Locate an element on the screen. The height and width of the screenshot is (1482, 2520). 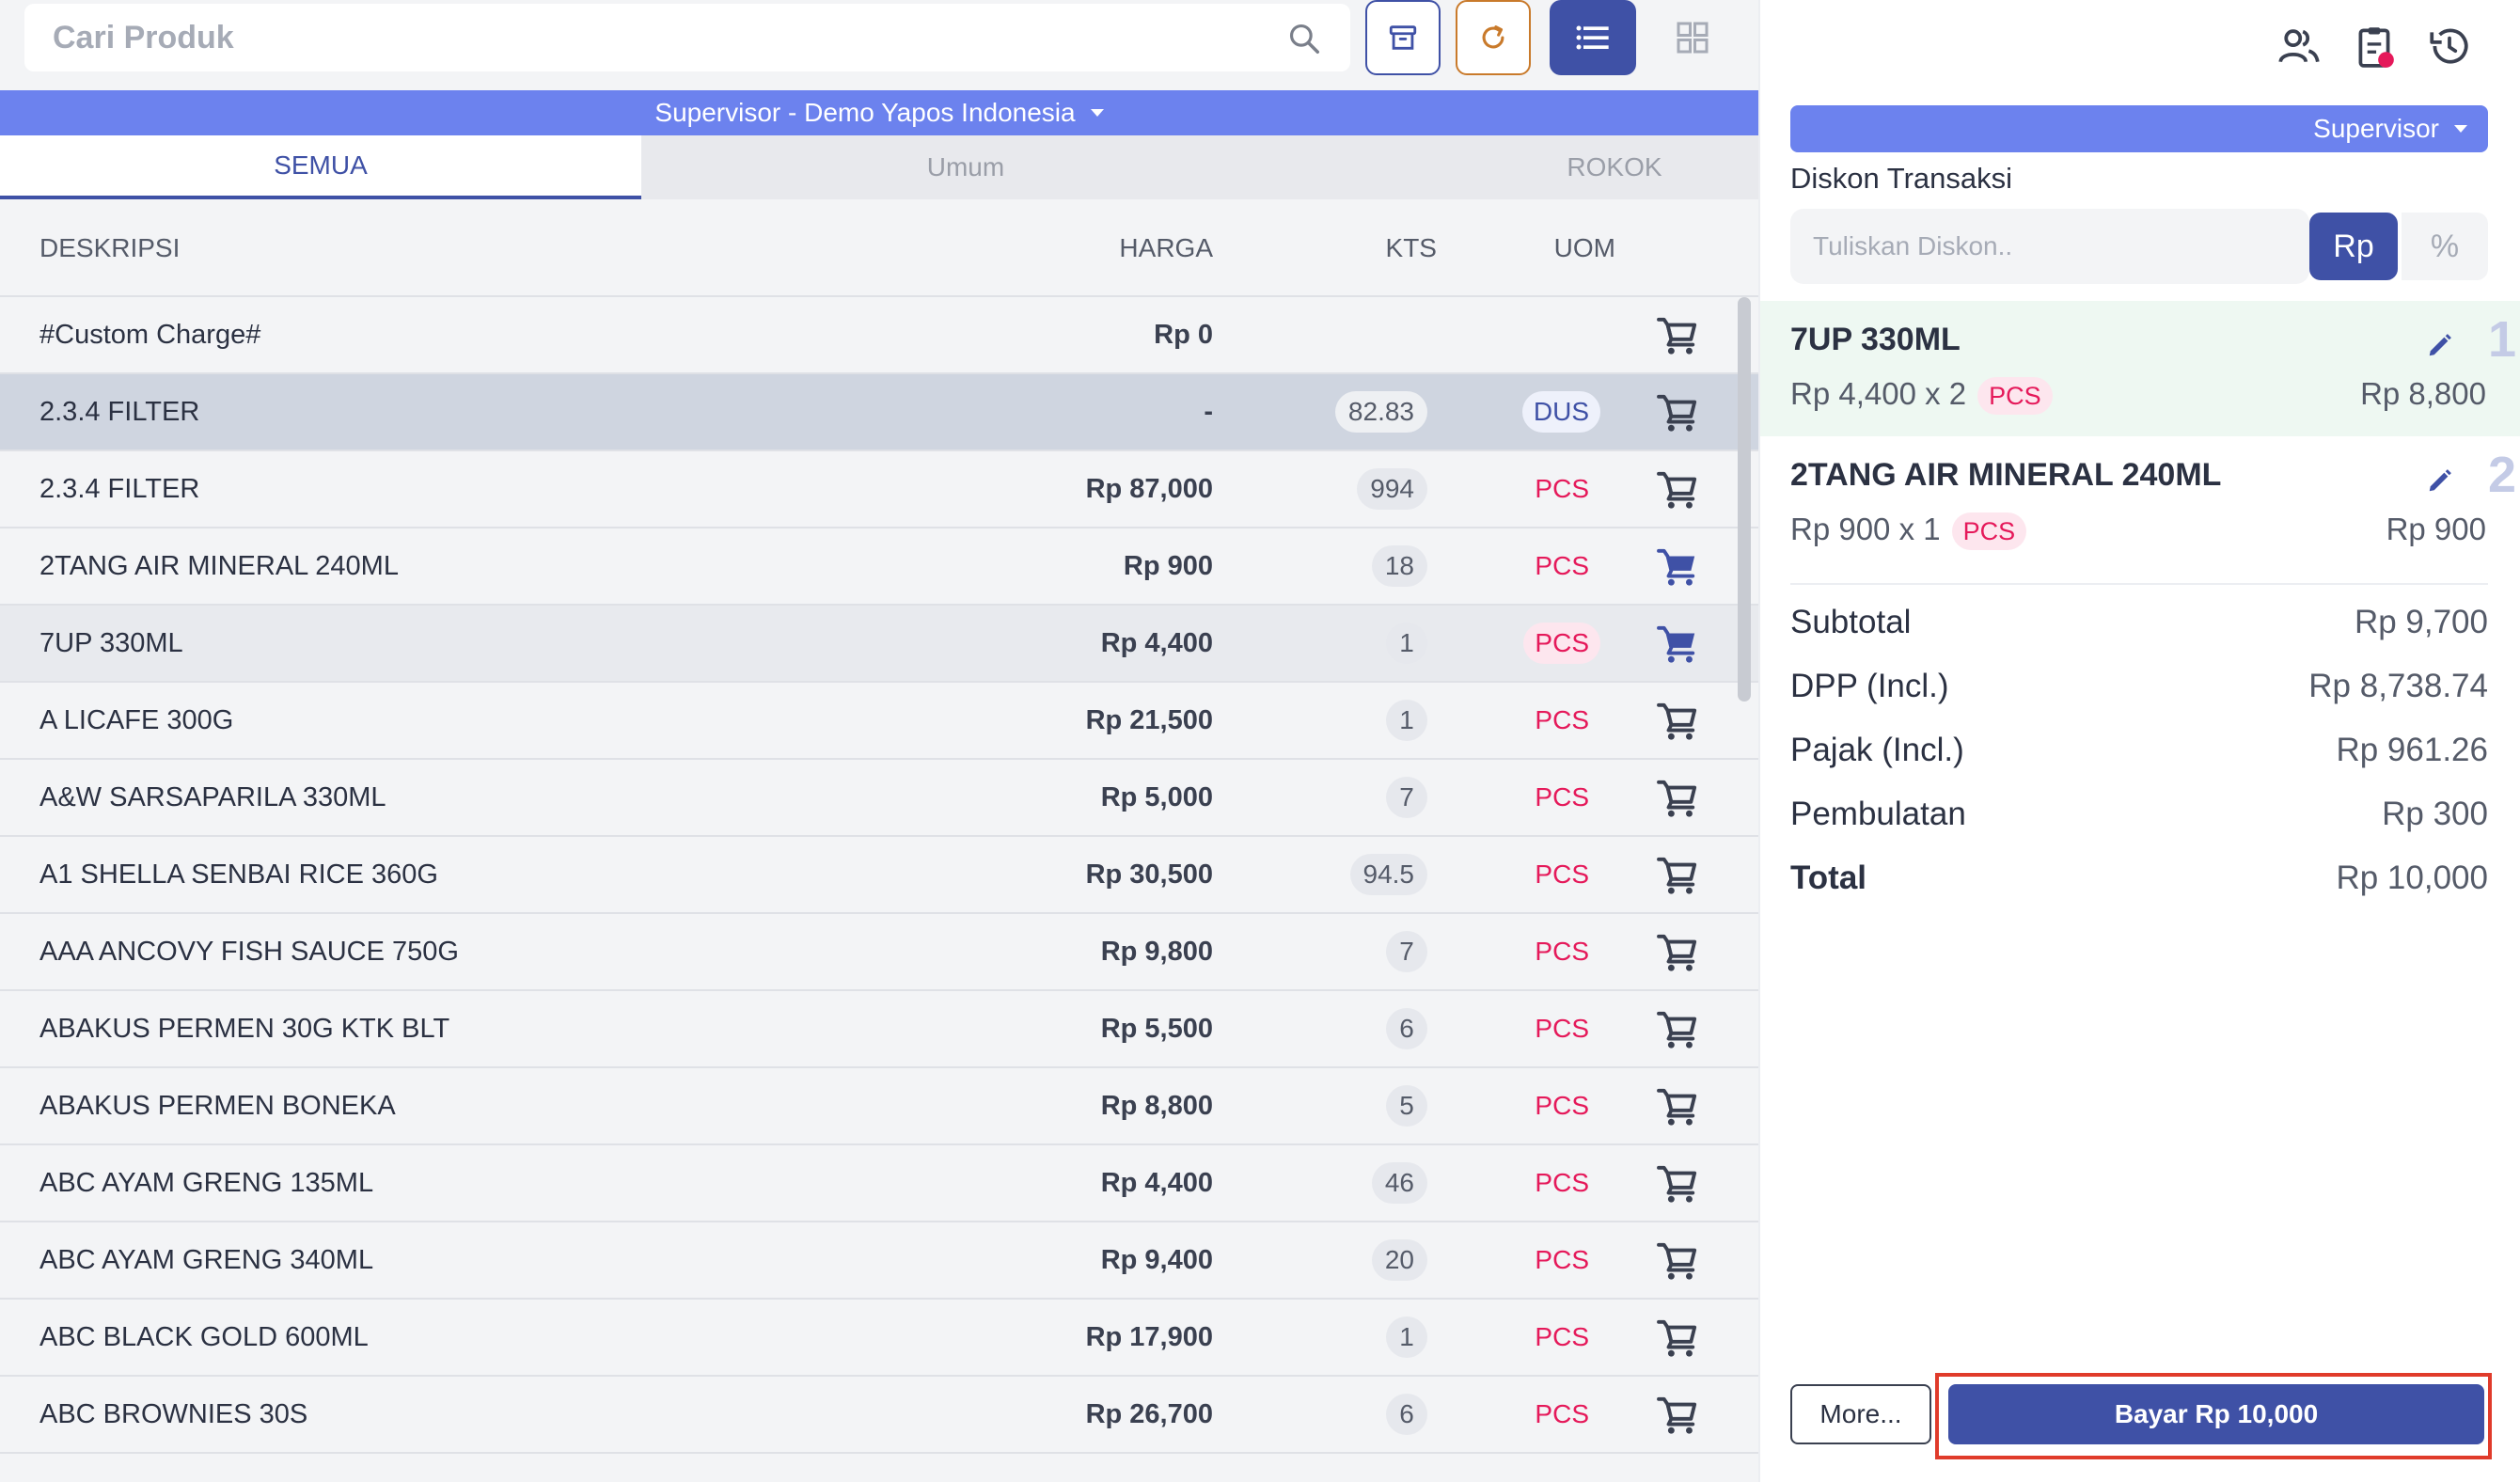
table-row: 7UP 330ML Rp 4,400 1 PCS is located at coordinates (879, 644).